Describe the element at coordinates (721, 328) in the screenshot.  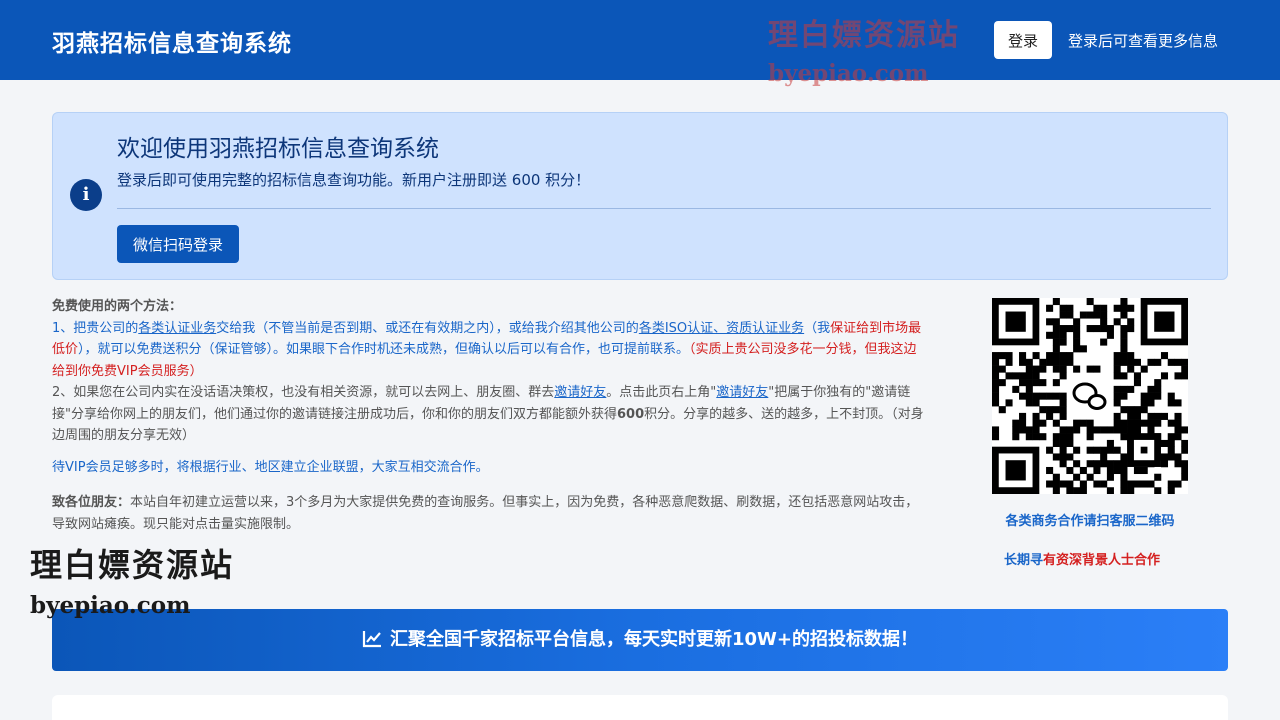
I see `iso-certification-link: 各类ISO认证、资质认证业务` at that location.